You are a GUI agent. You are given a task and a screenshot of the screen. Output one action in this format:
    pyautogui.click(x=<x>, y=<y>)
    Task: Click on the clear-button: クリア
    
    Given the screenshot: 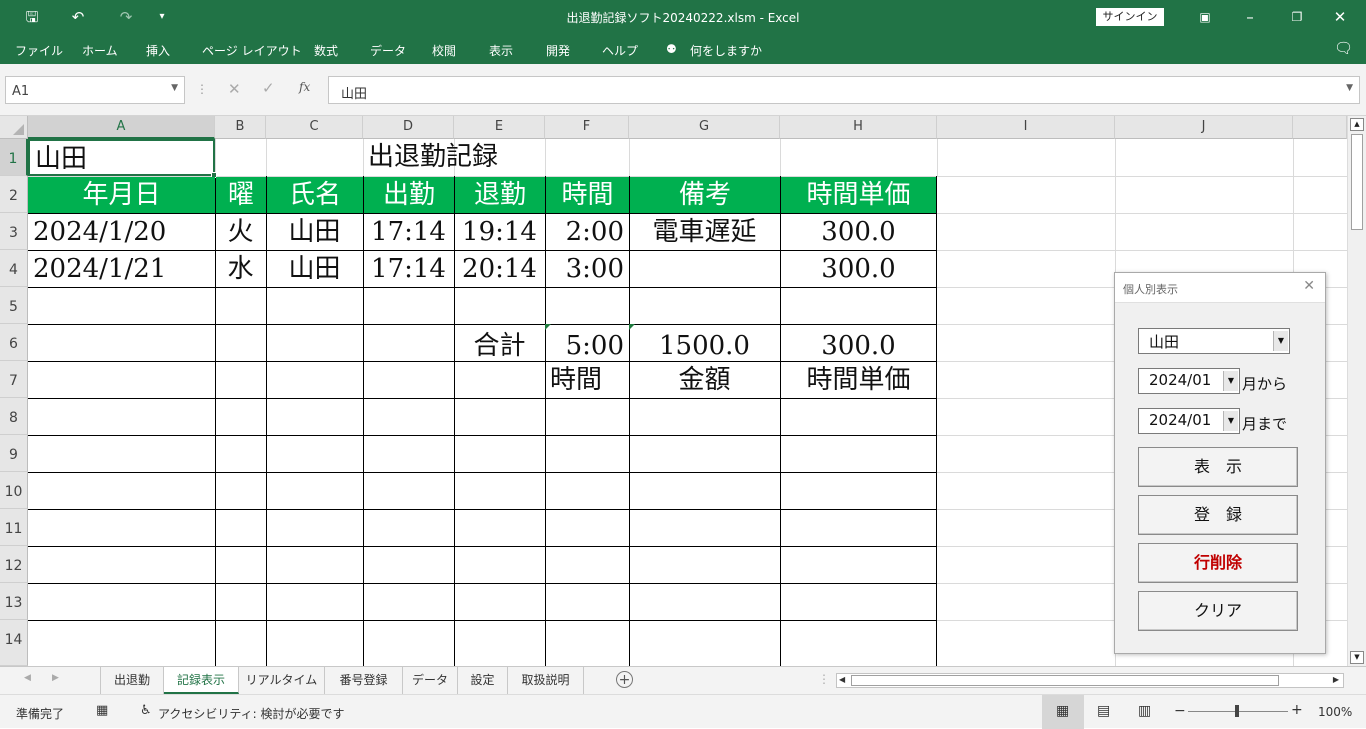 What is the action you would take?
    pyautogui.click(x=1218, y=611)
    